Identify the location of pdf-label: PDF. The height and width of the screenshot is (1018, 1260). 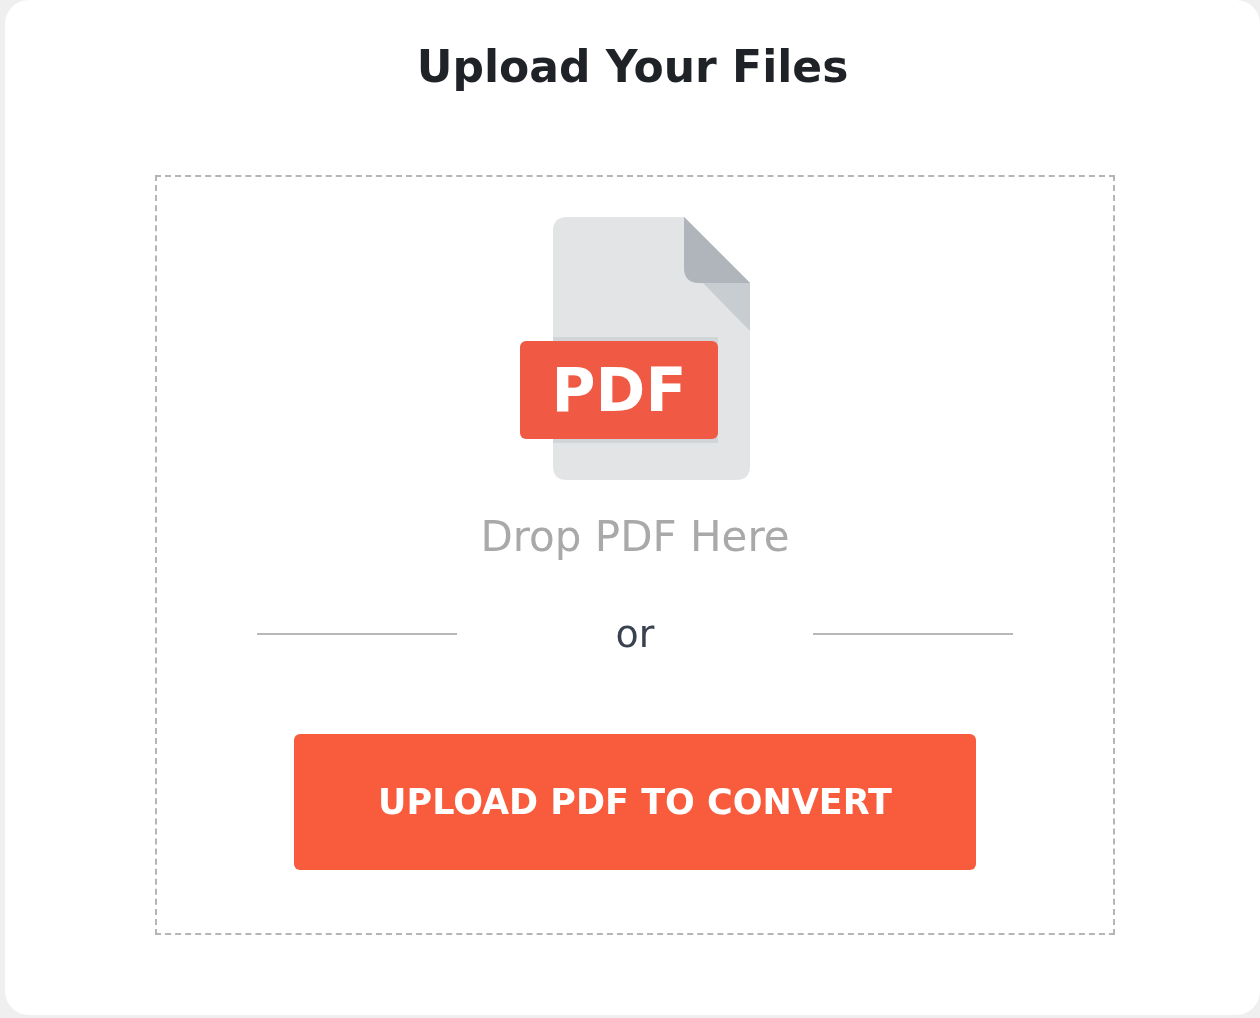
(619, 390).